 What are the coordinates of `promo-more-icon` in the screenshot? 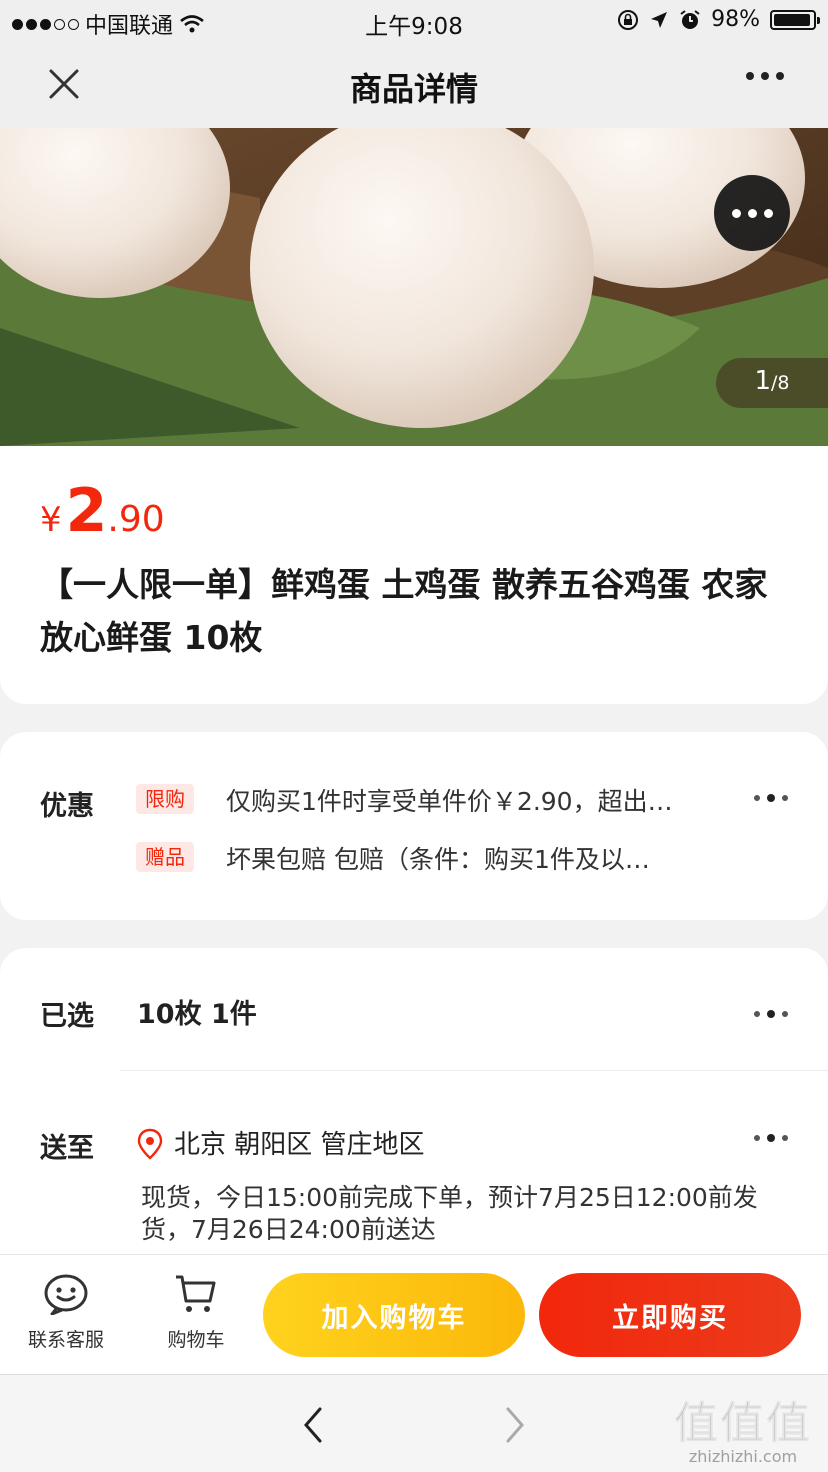 It's located at (771, 798).